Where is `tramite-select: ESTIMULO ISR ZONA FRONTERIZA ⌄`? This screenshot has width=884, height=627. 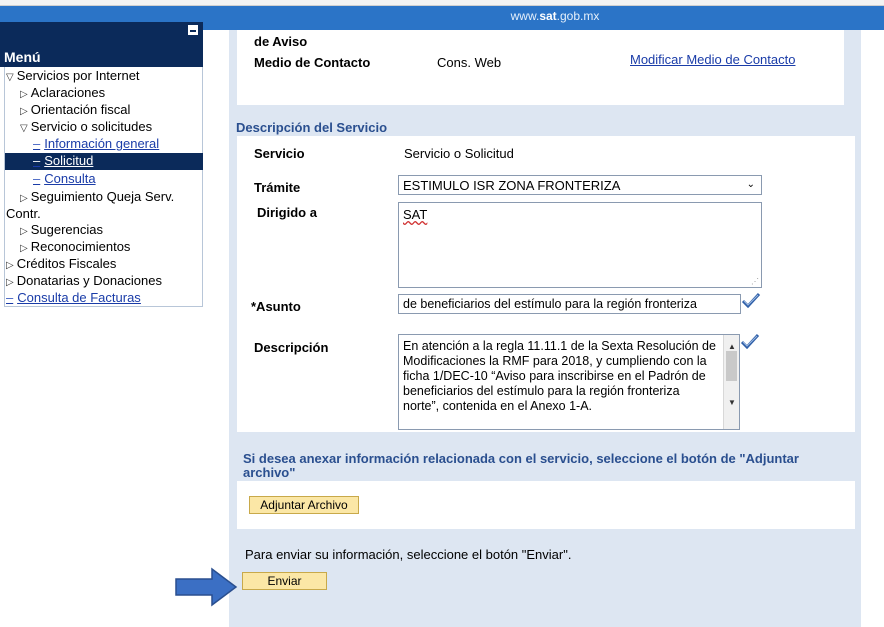
tramite-select: ESTIMULO ISR ZONA FRONTERIZA ⌄ is located at coordinates (580, 185).